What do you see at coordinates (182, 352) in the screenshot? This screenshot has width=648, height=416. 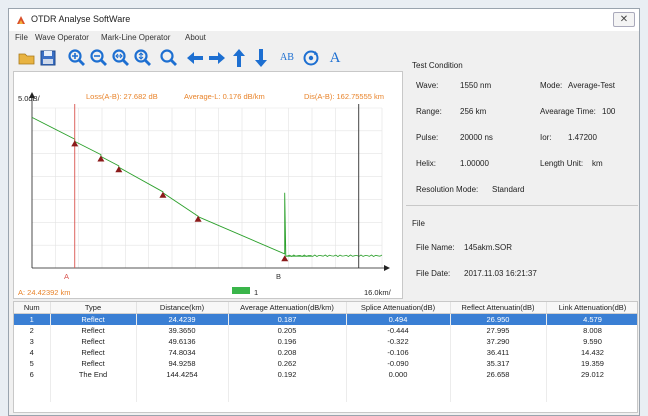 I see `cell-distance: 74.8034` at bounding box center [182, 352].